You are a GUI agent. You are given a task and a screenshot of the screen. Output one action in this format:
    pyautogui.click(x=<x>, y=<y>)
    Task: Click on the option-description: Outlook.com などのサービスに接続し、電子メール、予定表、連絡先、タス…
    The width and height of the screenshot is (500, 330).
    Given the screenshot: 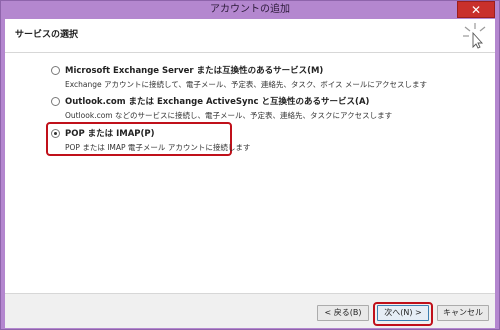 What is the action you would take?
    pyautogui.click(x=229, y=115)
    